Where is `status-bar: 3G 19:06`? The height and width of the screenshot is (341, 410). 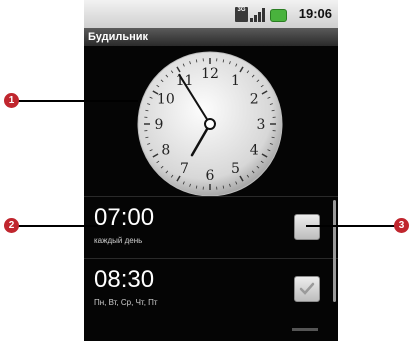
status-bar: 3G 19:06 is located at coordinates (211, 14).